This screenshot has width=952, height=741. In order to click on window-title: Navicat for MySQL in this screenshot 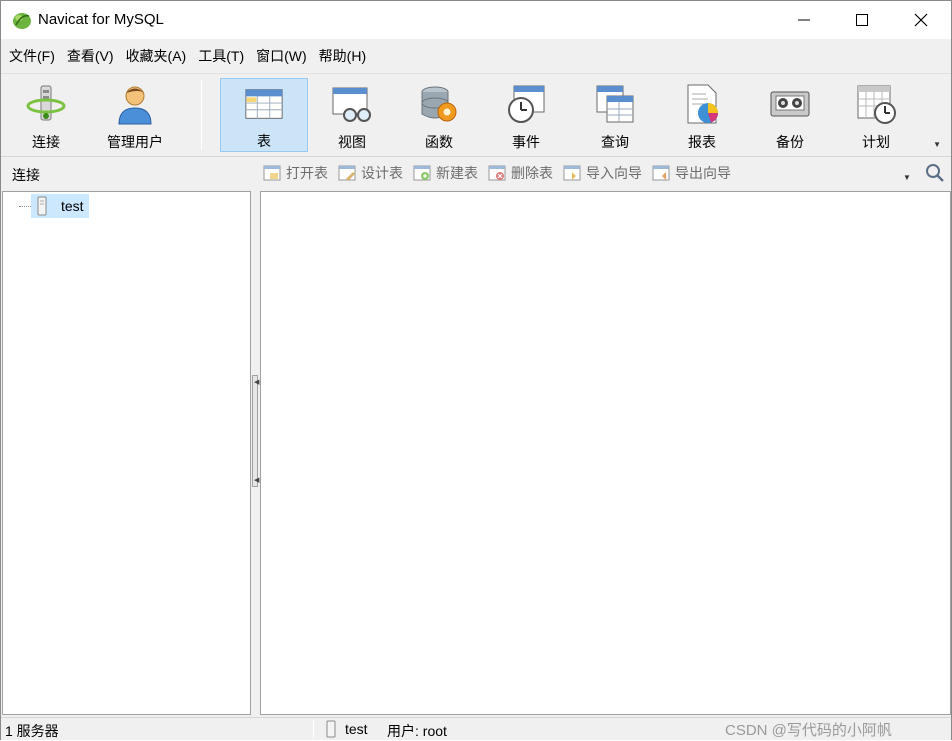, I will do `click(101, 19)`.